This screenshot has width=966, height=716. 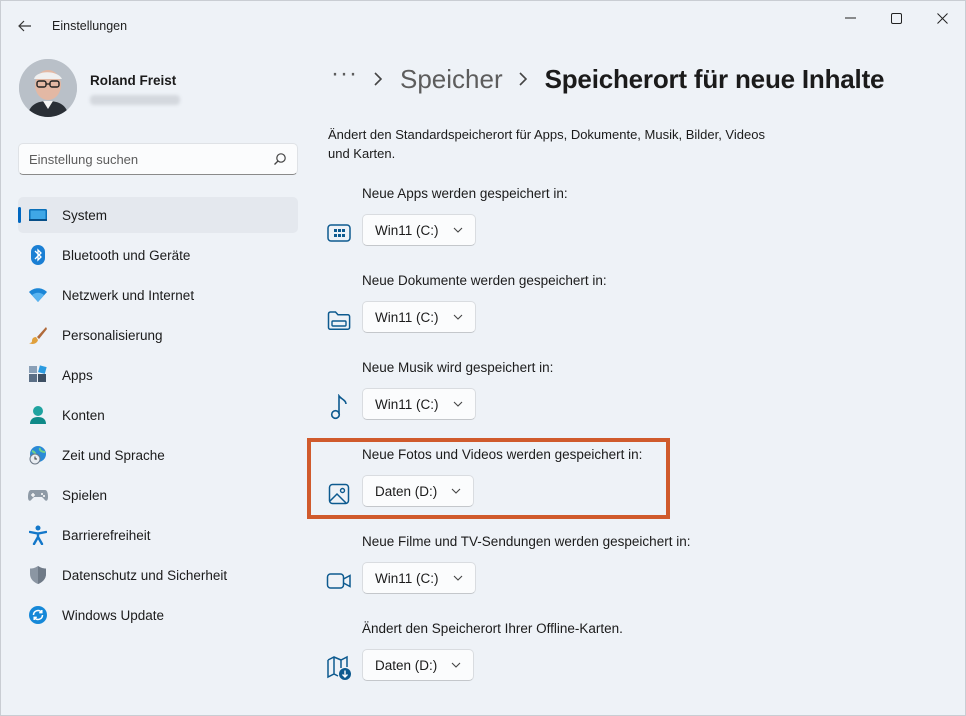 I want to click on setting-label: Neue Dokumente werden gespeichert in:, so click(x=484, y=280).